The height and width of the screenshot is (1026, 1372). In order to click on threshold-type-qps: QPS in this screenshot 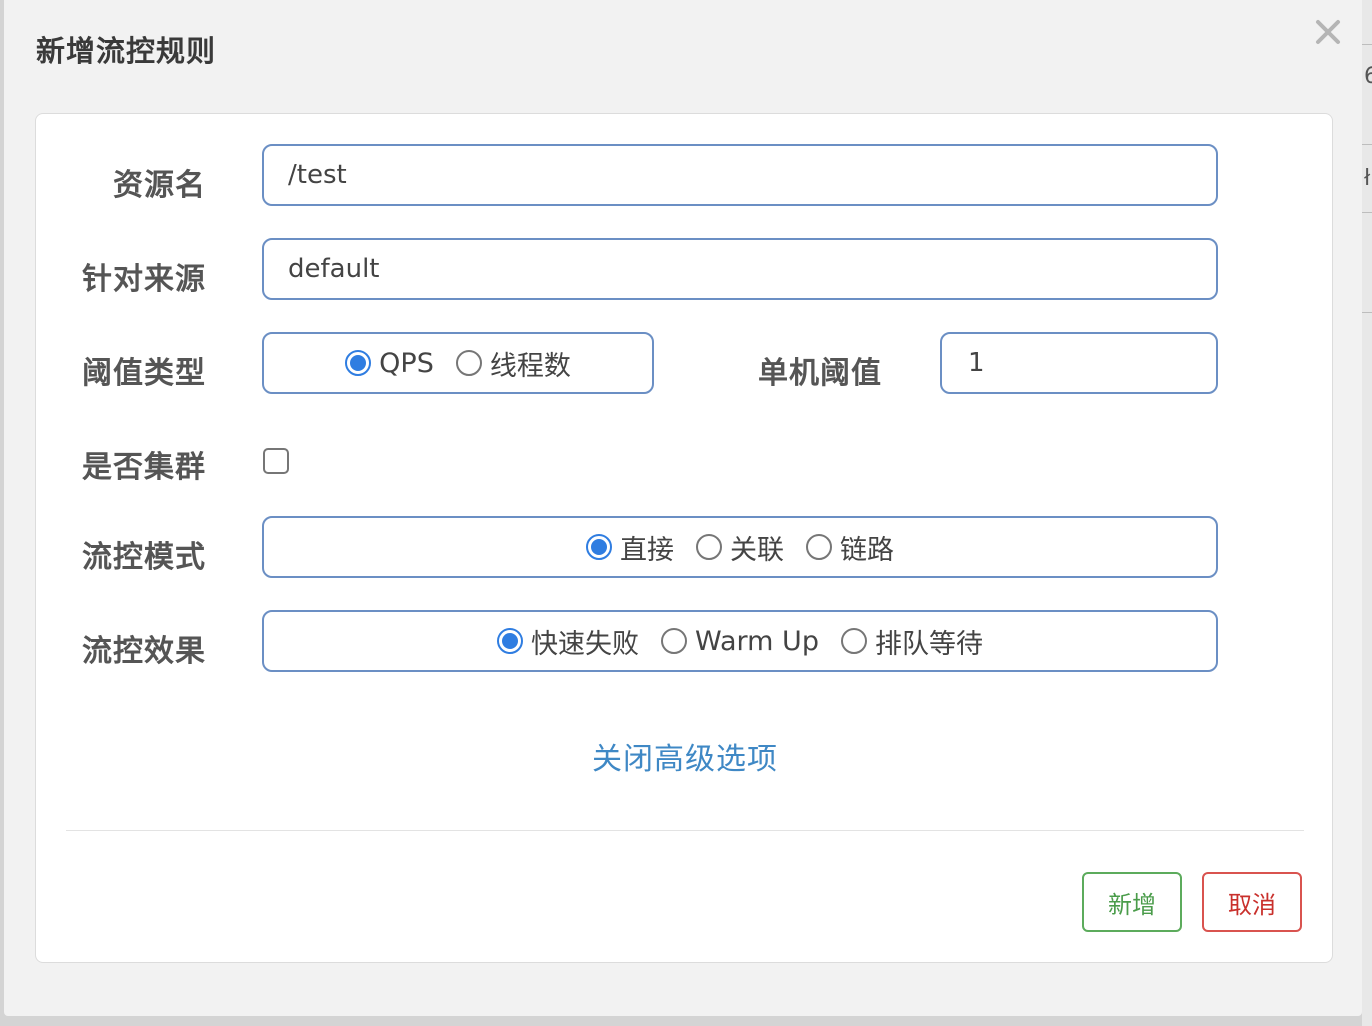, I will do `click(389, 363)`.